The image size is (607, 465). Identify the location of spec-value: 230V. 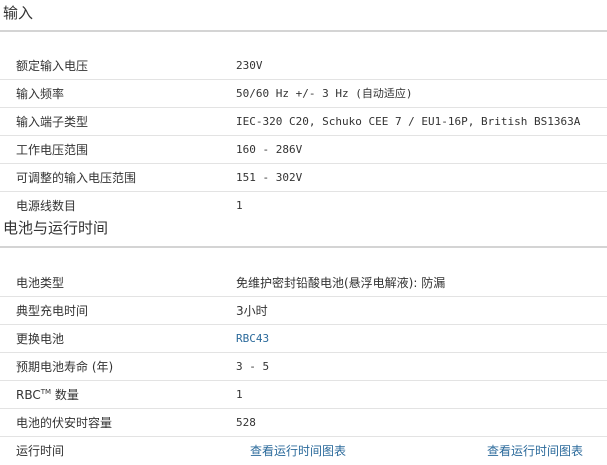
(249, 65).